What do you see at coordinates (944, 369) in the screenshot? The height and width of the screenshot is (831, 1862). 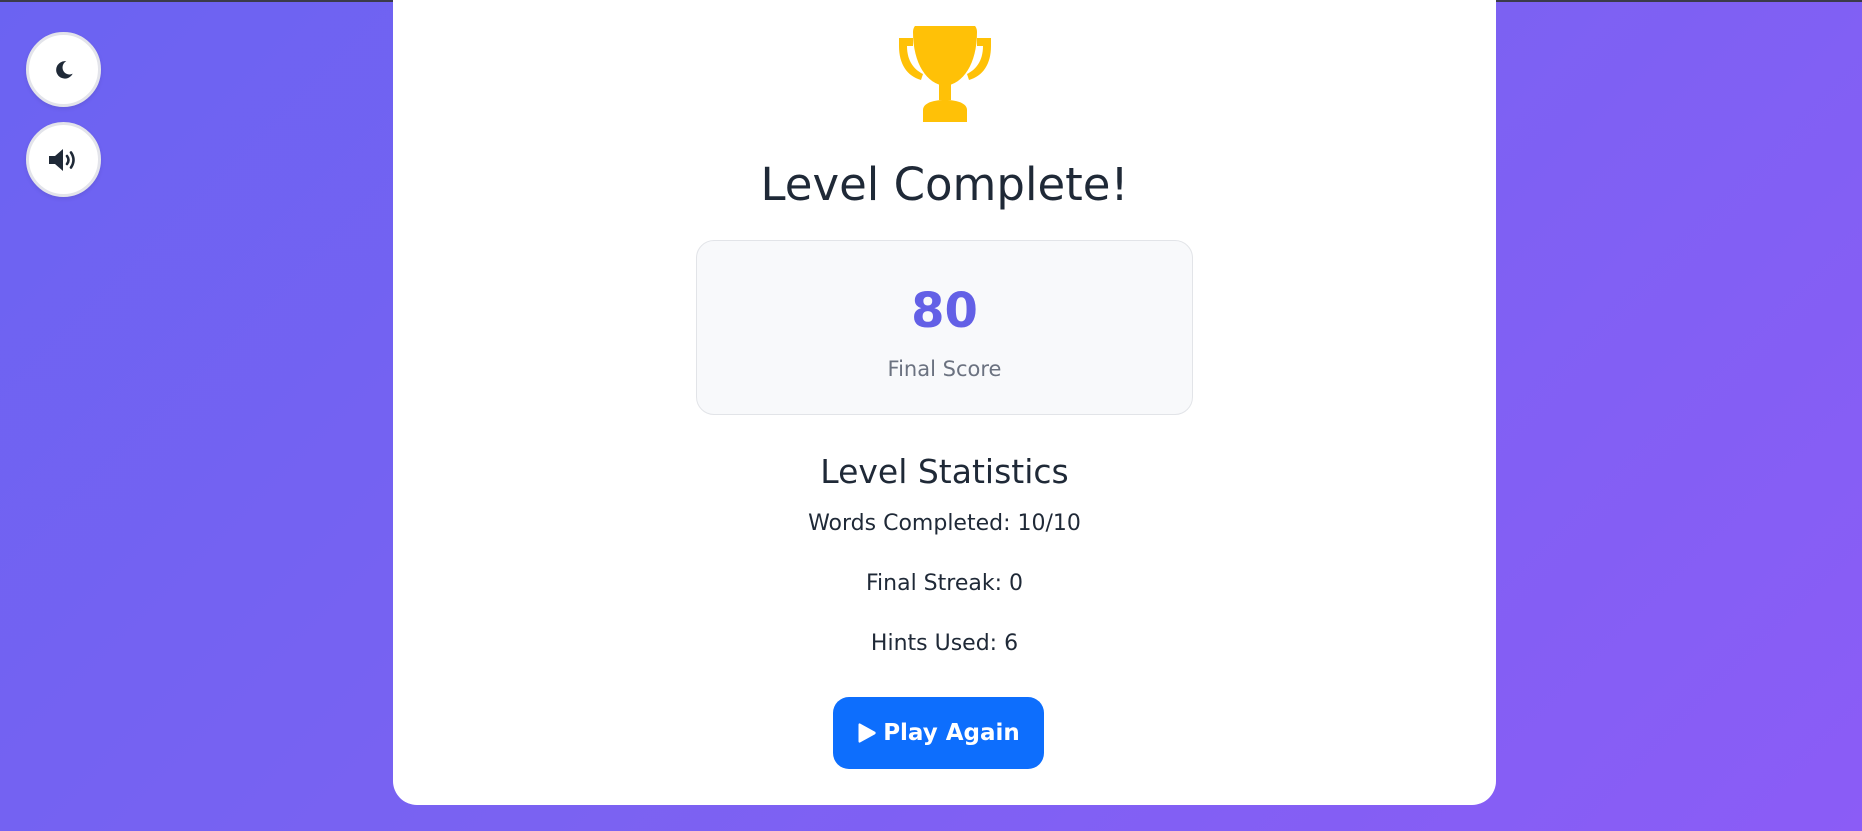 I see `final-score-label: Final Score` at bounding box center [944, 369].